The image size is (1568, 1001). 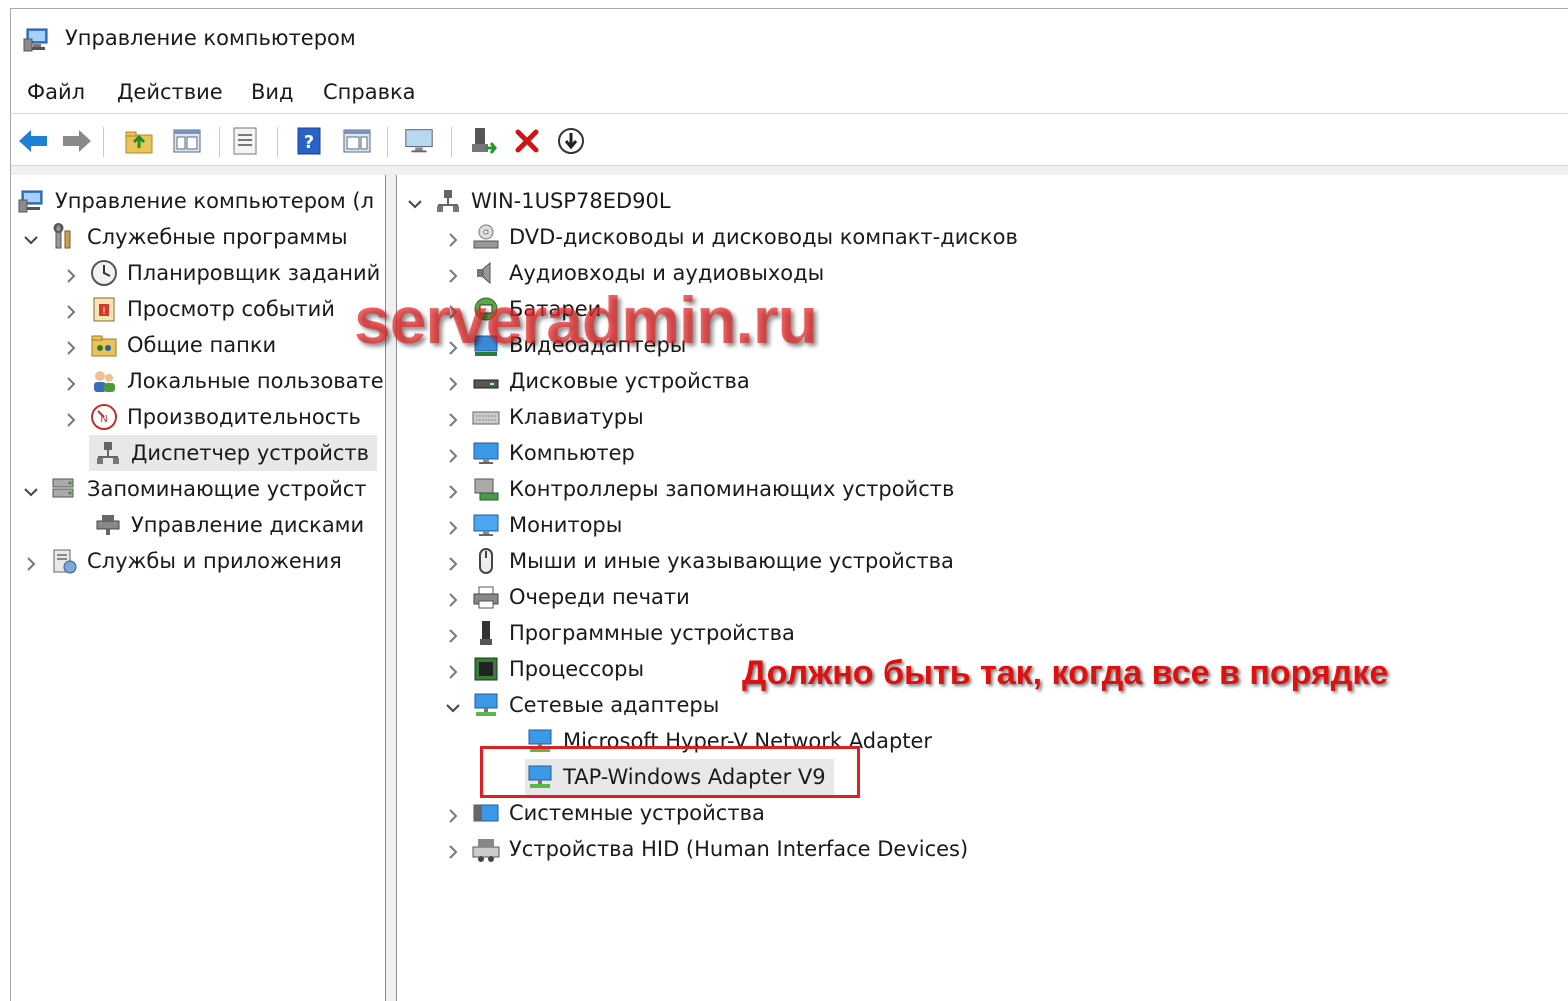 I want to click on show-hide-action-pane-icon, so click(x=357, y=141).